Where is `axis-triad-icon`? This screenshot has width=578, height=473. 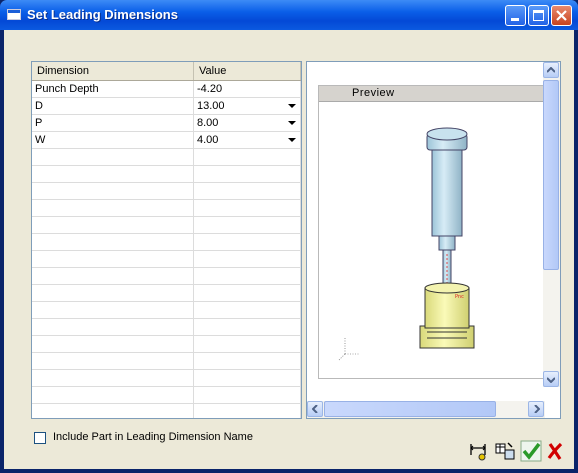
axis-triad-icon is located at coordinates (348, 349).